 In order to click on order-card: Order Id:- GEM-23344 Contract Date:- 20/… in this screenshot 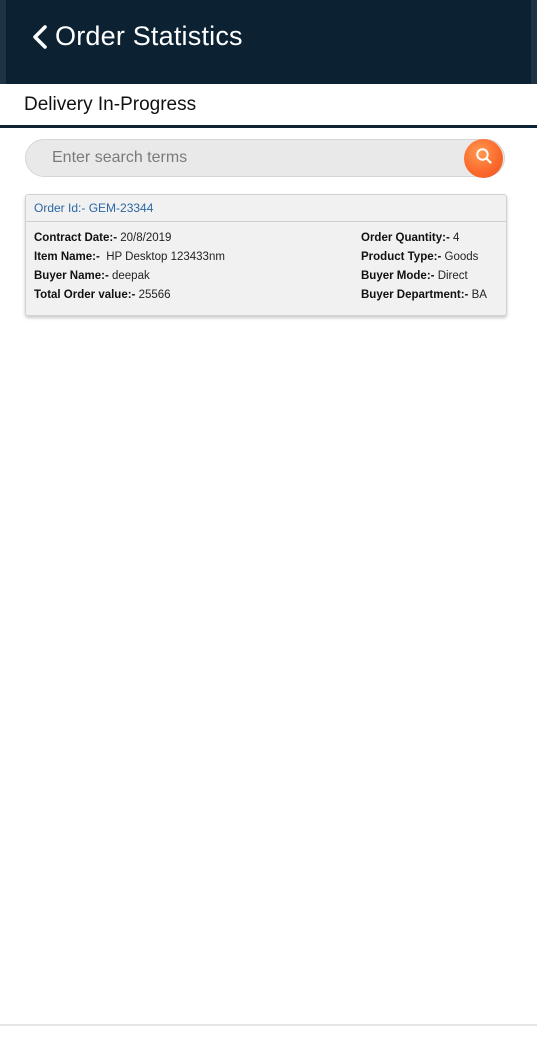, I will do `click(266, 255)`.